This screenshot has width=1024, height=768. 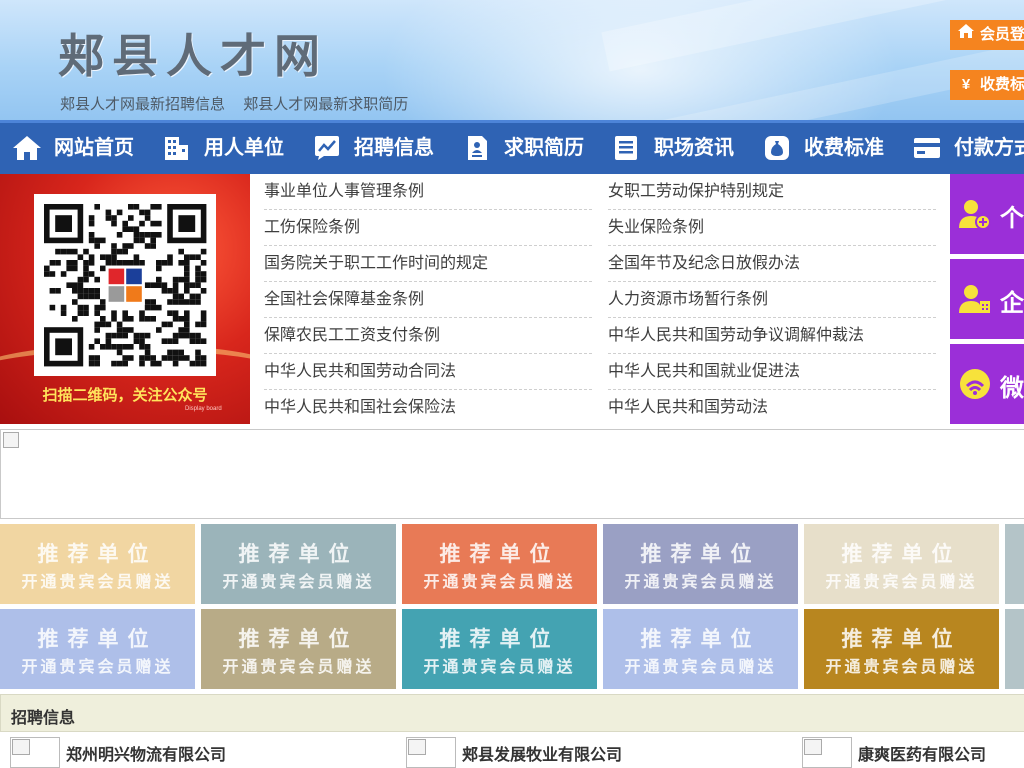 I want to click on law-link: 全国社会保障基金条例, so click(x=428, y=300).